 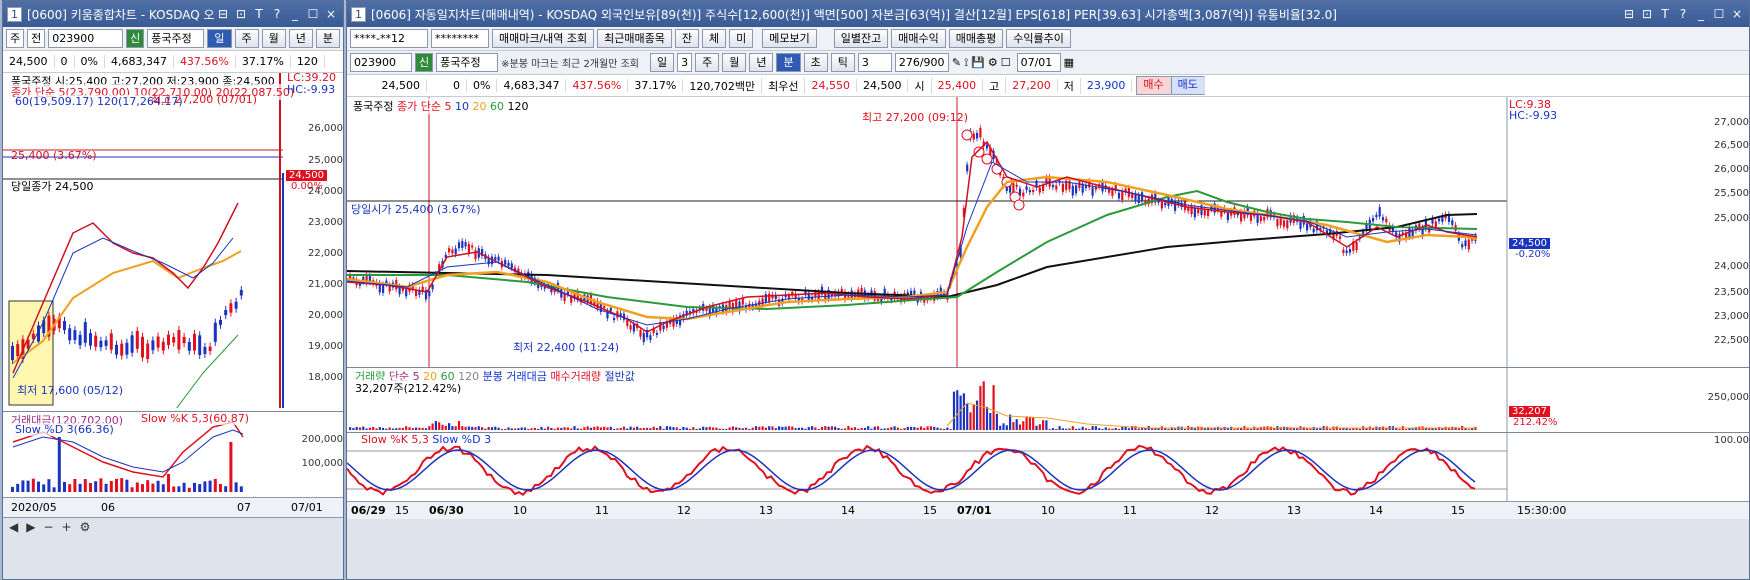 I want to click on stock-code-input: 023900, so click(x=86, y=38).